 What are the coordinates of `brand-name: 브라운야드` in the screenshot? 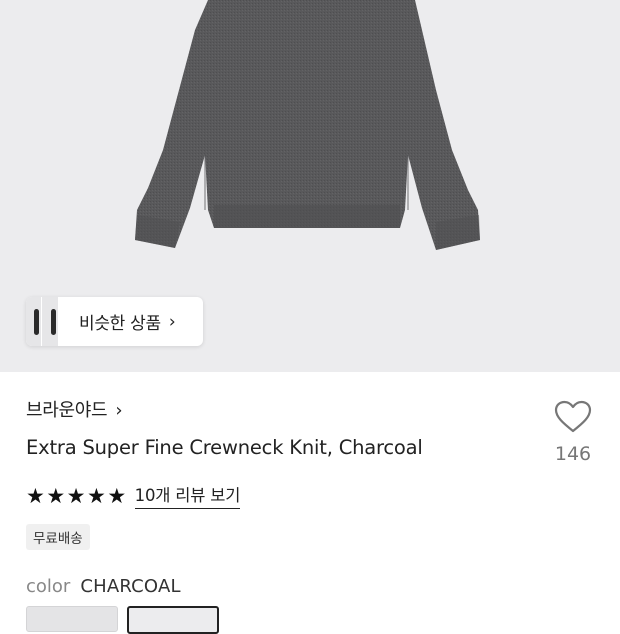 It's located at (67, 410).